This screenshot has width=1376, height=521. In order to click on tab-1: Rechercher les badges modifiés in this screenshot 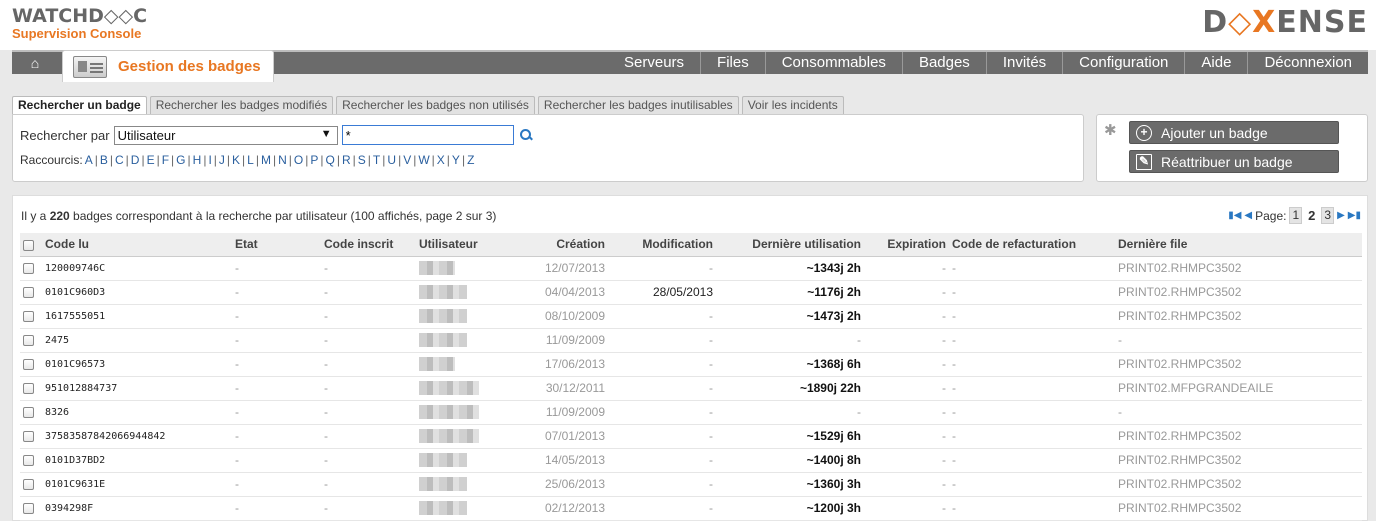, I will do `click(241, 105)`.